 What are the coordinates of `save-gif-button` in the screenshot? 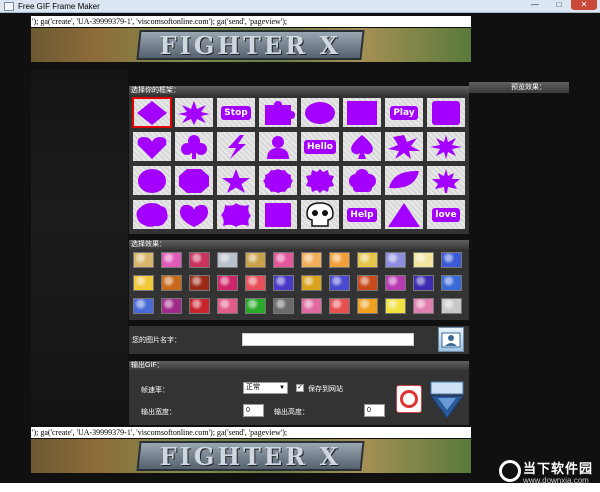 It's located at (409, 399).